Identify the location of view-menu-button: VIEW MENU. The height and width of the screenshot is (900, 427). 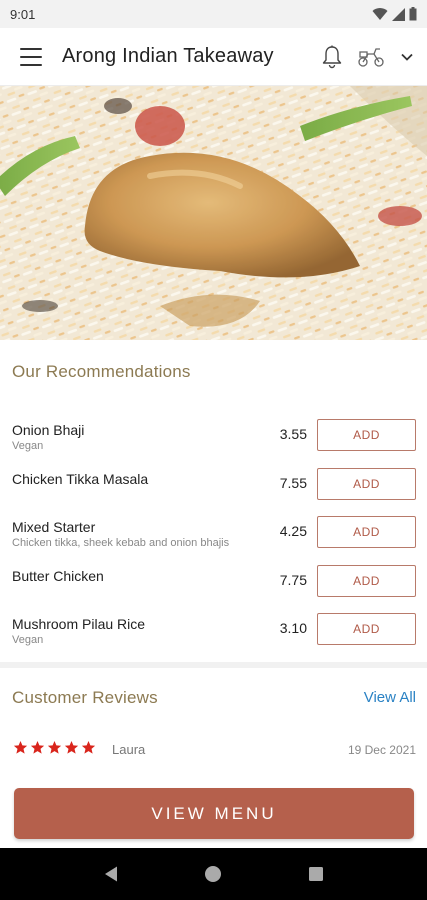
(214, 813).